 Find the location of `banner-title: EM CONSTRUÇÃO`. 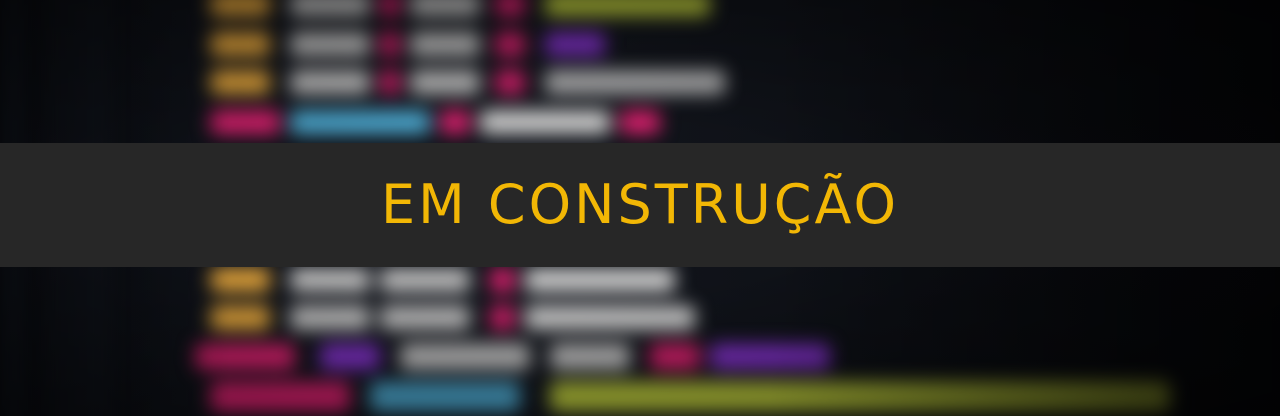

banner-title: EM CONSTRUÇÃO is located at coordinates (640, 204).